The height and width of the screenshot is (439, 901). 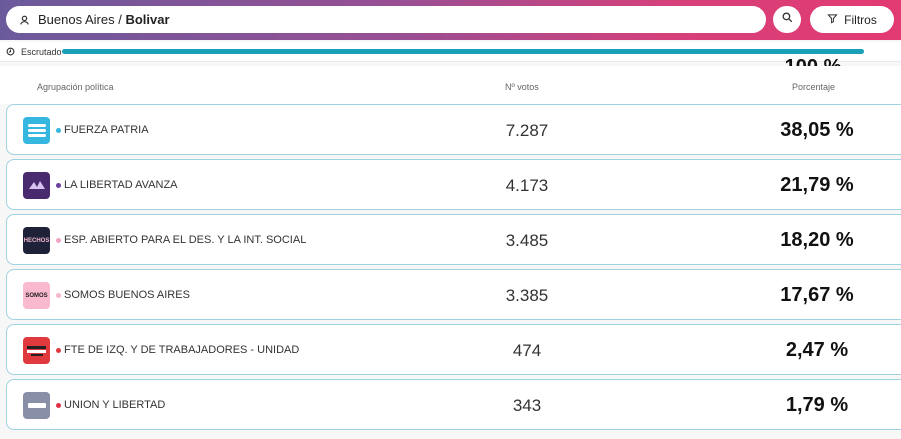 What do you see at coordinates (453, 294) in the screenshot?
I see `party-row: SOMOS SOMOS BUENOS AIRES 3.385 17,67 %` at bounding box center [453, 294].